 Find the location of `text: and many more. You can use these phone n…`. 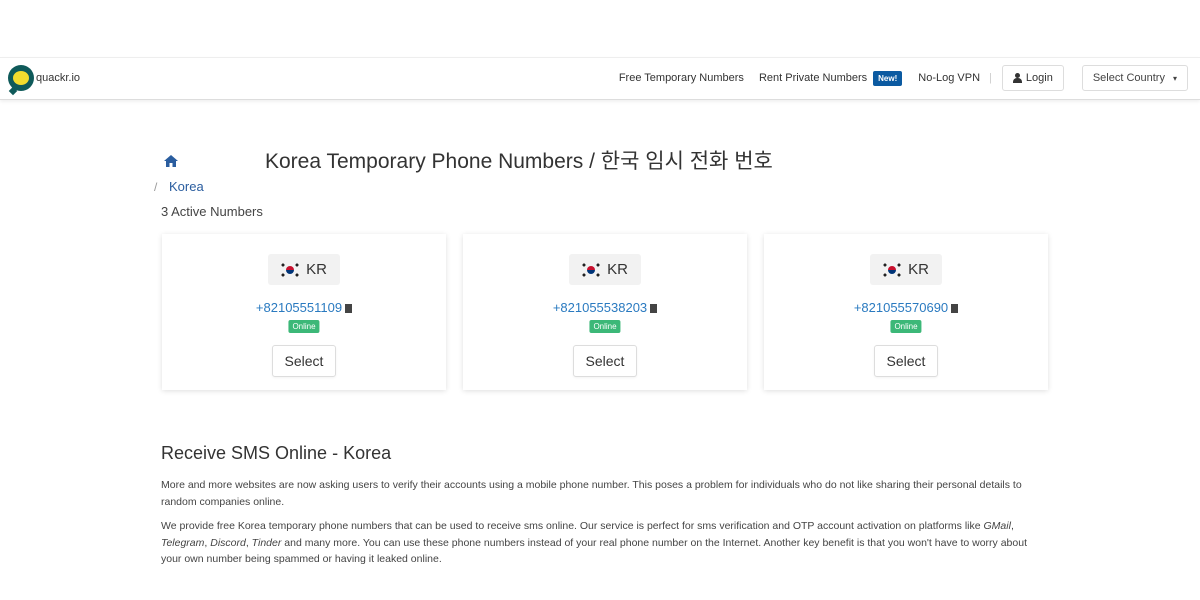

text: and many more. You can use these phone n… is located at coordinates (594, 551).